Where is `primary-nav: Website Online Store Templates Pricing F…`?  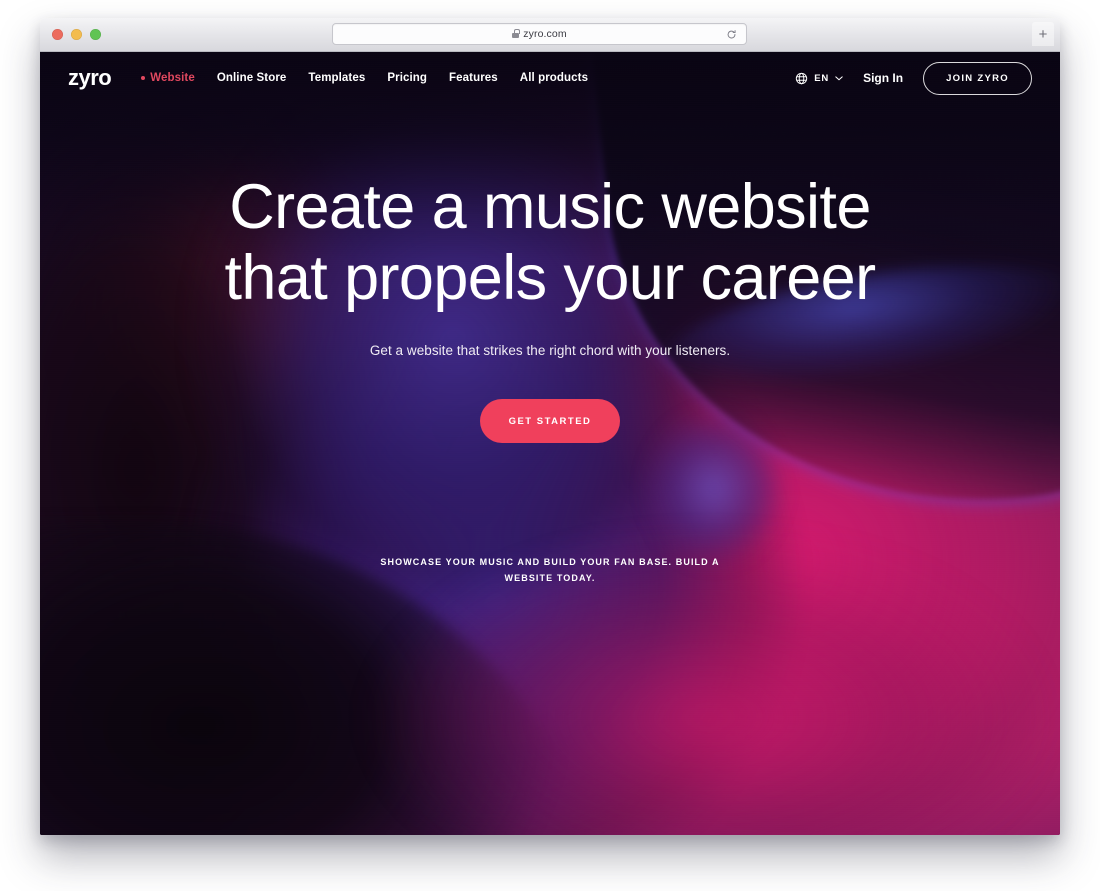 primary-nav: Website Online Store Templates Pricing F… is located at coordinates (364, 78).